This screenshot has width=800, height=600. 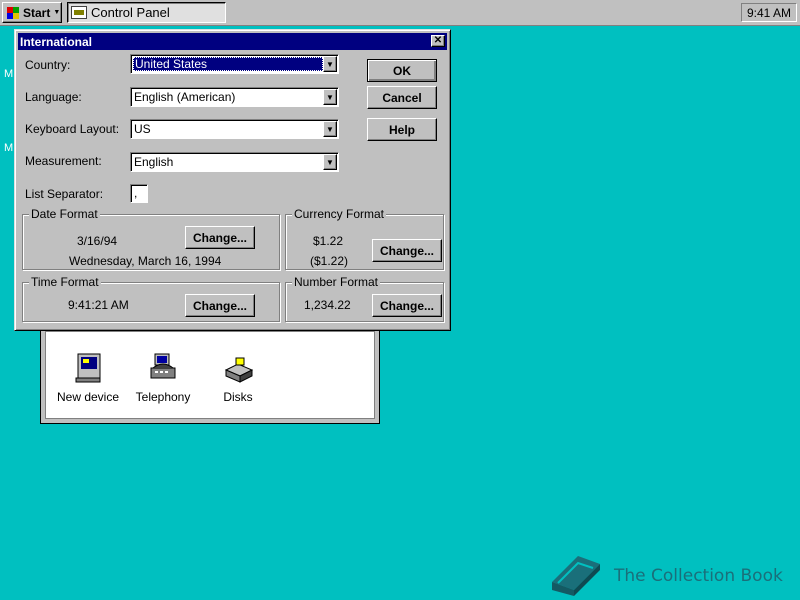 I want to click on measurement-select: English ▼, so click(x=234, y=162).